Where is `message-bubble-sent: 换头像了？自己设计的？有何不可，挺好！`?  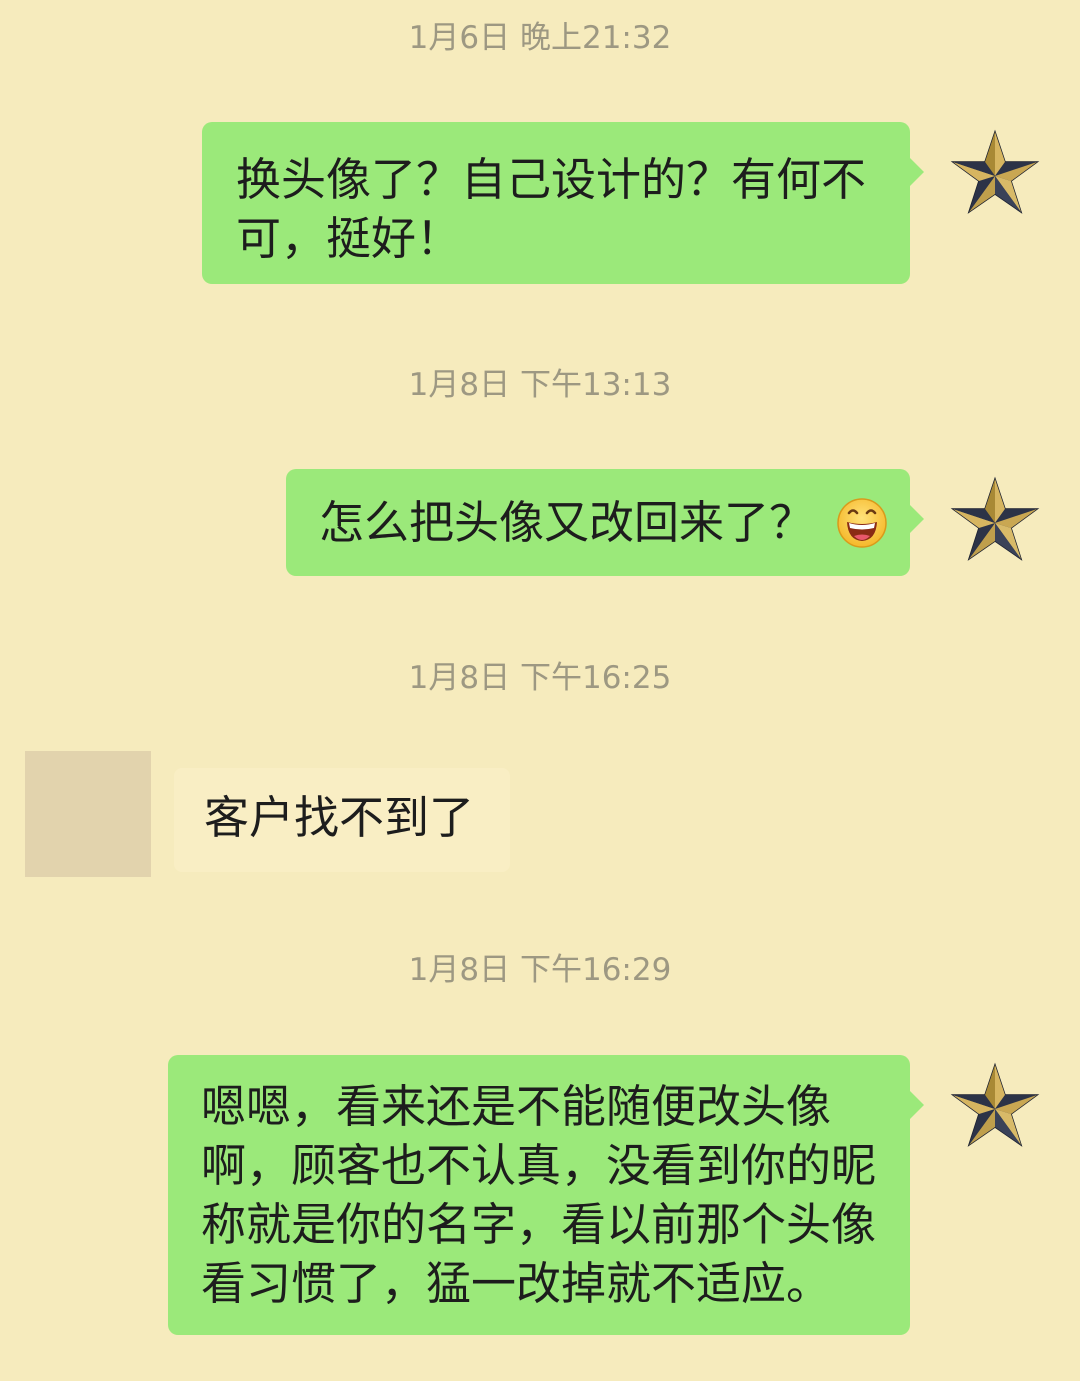
message-bubble-sent: 换头像了？自己设计的？有何不可，挺好！ is located at coordinates (563, 203).